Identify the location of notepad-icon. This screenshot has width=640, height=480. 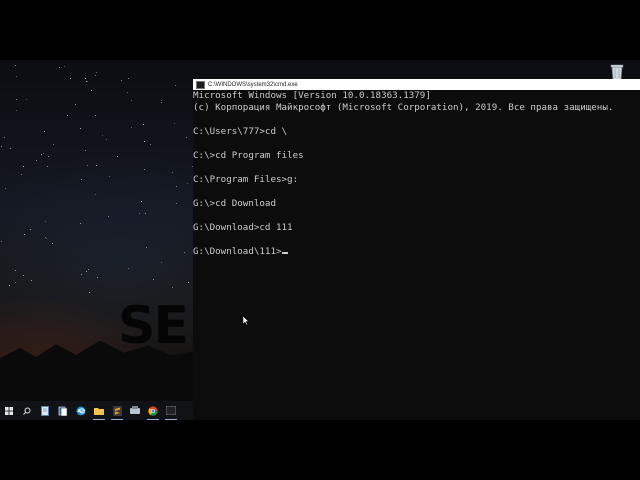
(45, 410).